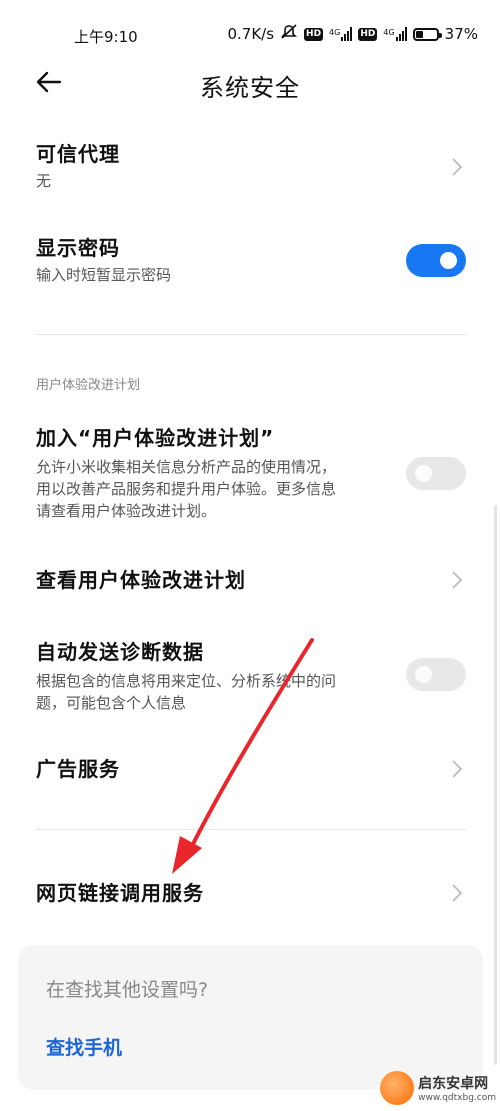 This screenshot has height=1111, width=500. I want to click on join-plan-desc-2: 用以改善产品服务和提升用户体验。更多信息, so click(186, 489).